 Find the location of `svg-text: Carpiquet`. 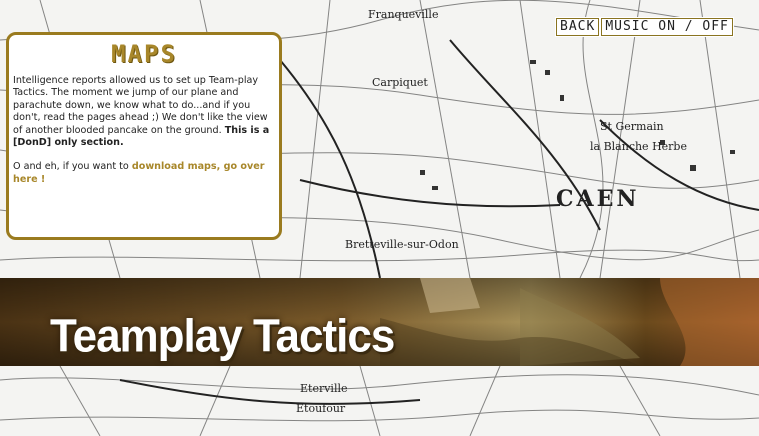

svg-text: Carpiquet is located at coordinates (400, 82).